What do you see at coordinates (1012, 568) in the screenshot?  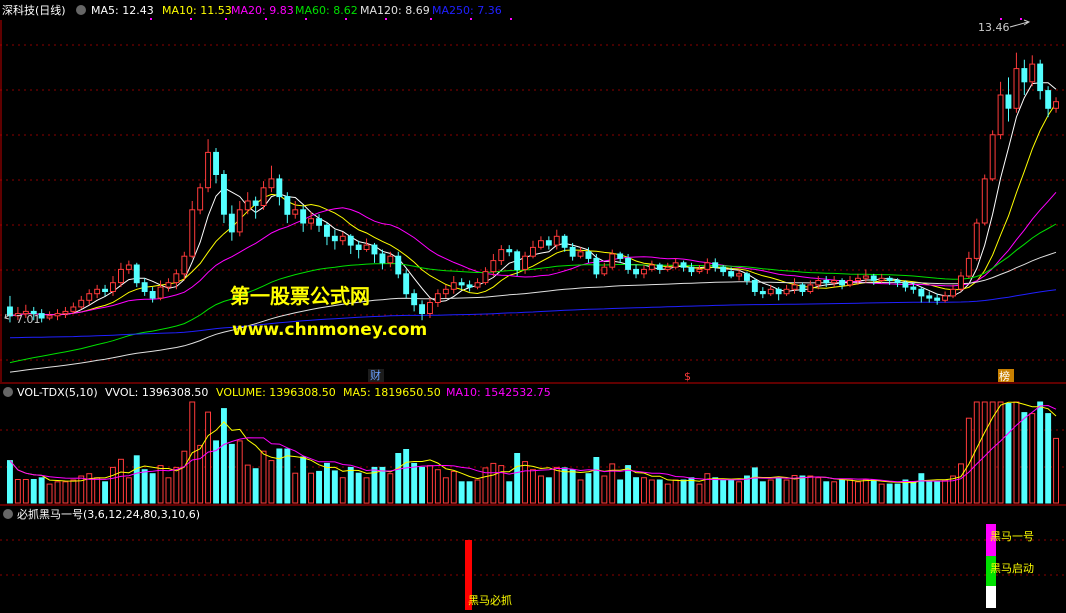 I see `signal-qidong-label: 黑马启动` at bounding box center [1012, 568].